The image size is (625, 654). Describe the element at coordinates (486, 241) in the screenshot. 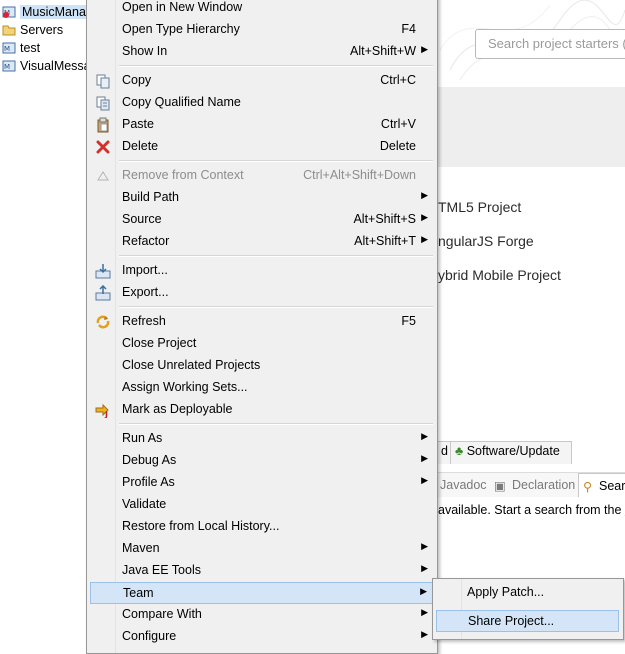

I see `starter-angularjs-forge: ngularJS Forge` at that location.